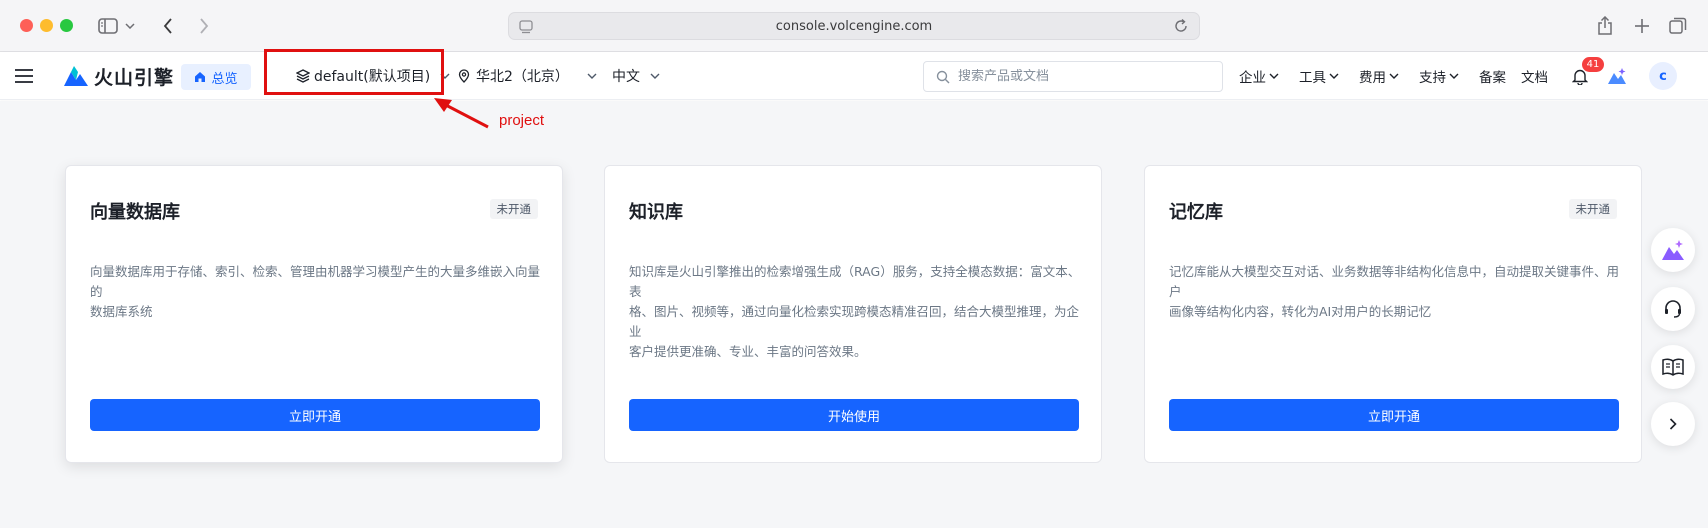 The width and height of the screenshot is (1708, 528). I want to click on card-description-line: 画像等结构化内容，转化为AI对用户的长期记忆, so click(1300, 311).